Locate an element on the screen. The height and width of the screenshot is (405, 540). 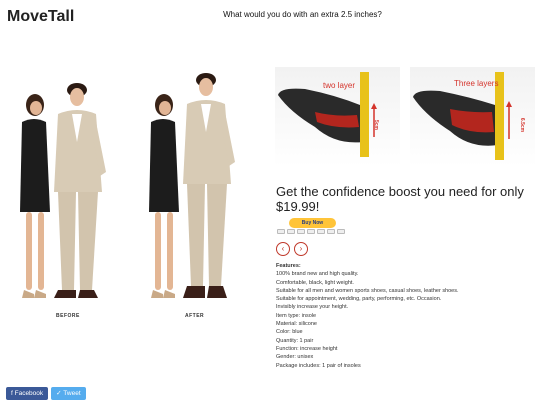
facebook-share-button: f Facebook is located at coordinates (27, 393).